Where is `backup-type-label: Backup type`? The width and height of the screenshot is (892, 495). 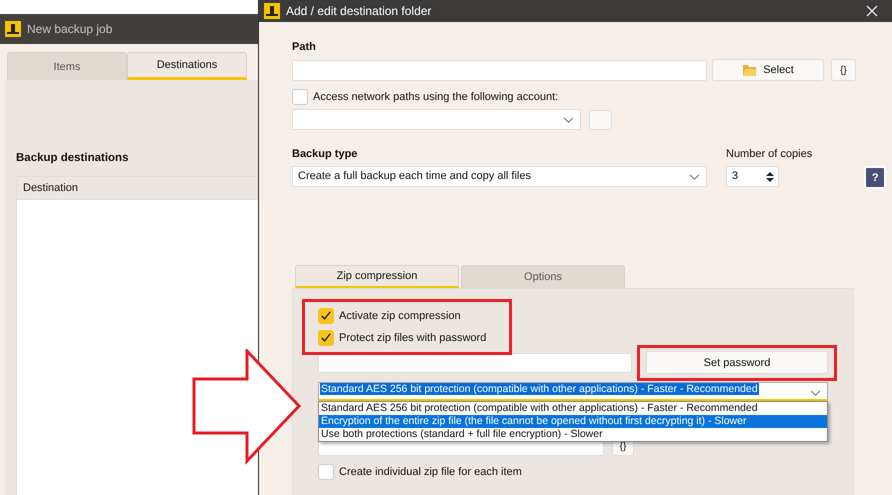 backup-type-label: Backup type is located at coordinates (325, 154).